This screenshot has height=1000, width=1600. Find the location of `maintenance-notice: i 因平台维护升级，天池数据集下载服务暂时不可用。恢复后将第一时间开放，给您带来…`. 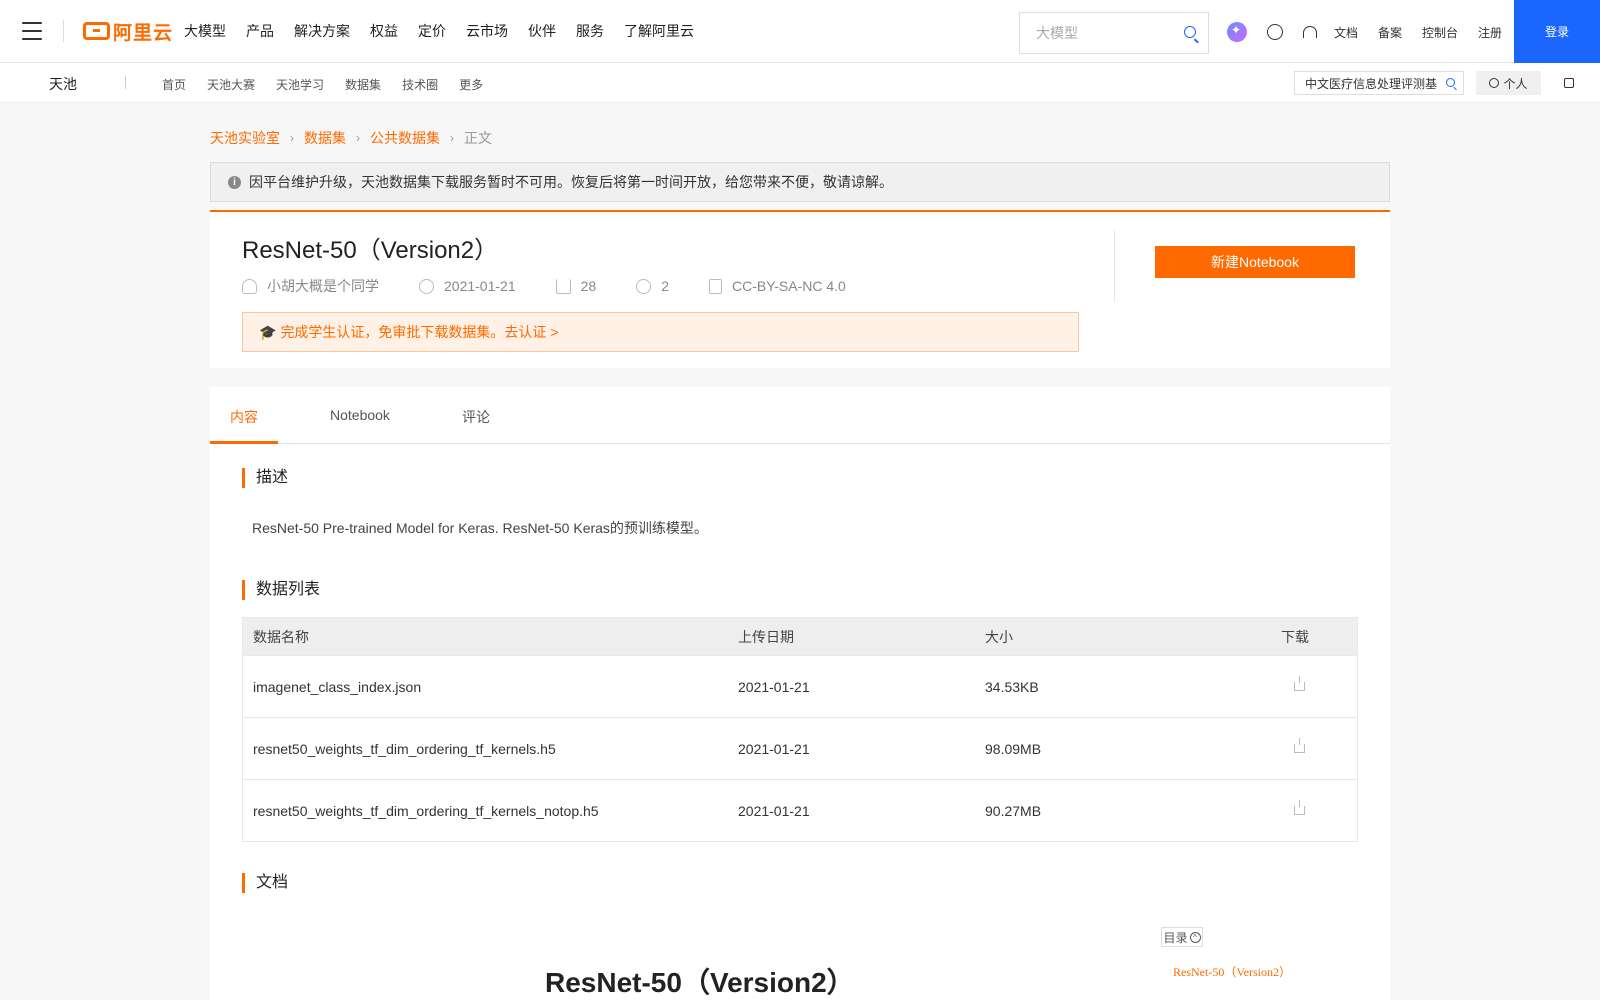

maintenance-notice: i 因平台维护升级，天池数据集下载服务暂时不可用。恢复后将第一时间开放，给您带来… is located at coordinates (800, 182).